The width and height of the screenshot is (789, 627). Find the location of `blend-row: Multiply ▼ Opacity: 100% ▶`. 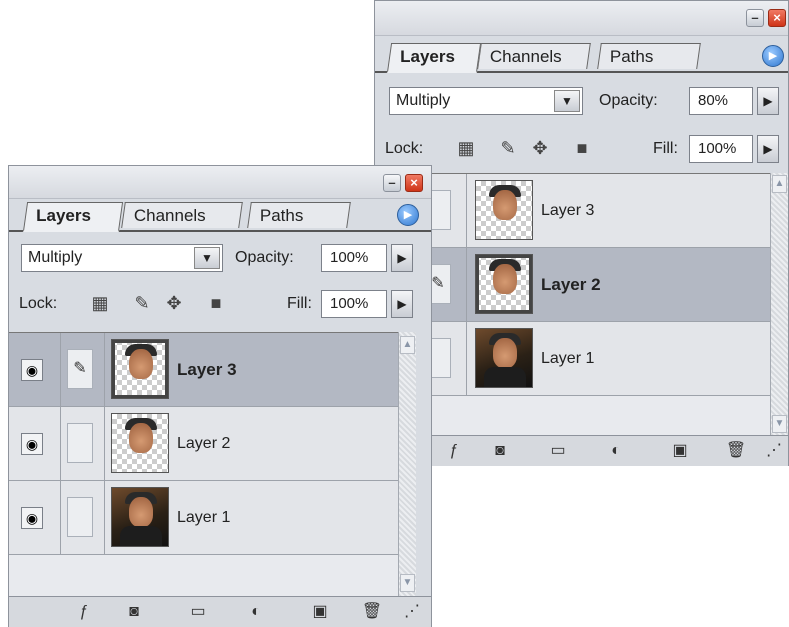

blend-row: Multiply ▼ Opacity: 100% ▶ is located at coordinates (220, 259).